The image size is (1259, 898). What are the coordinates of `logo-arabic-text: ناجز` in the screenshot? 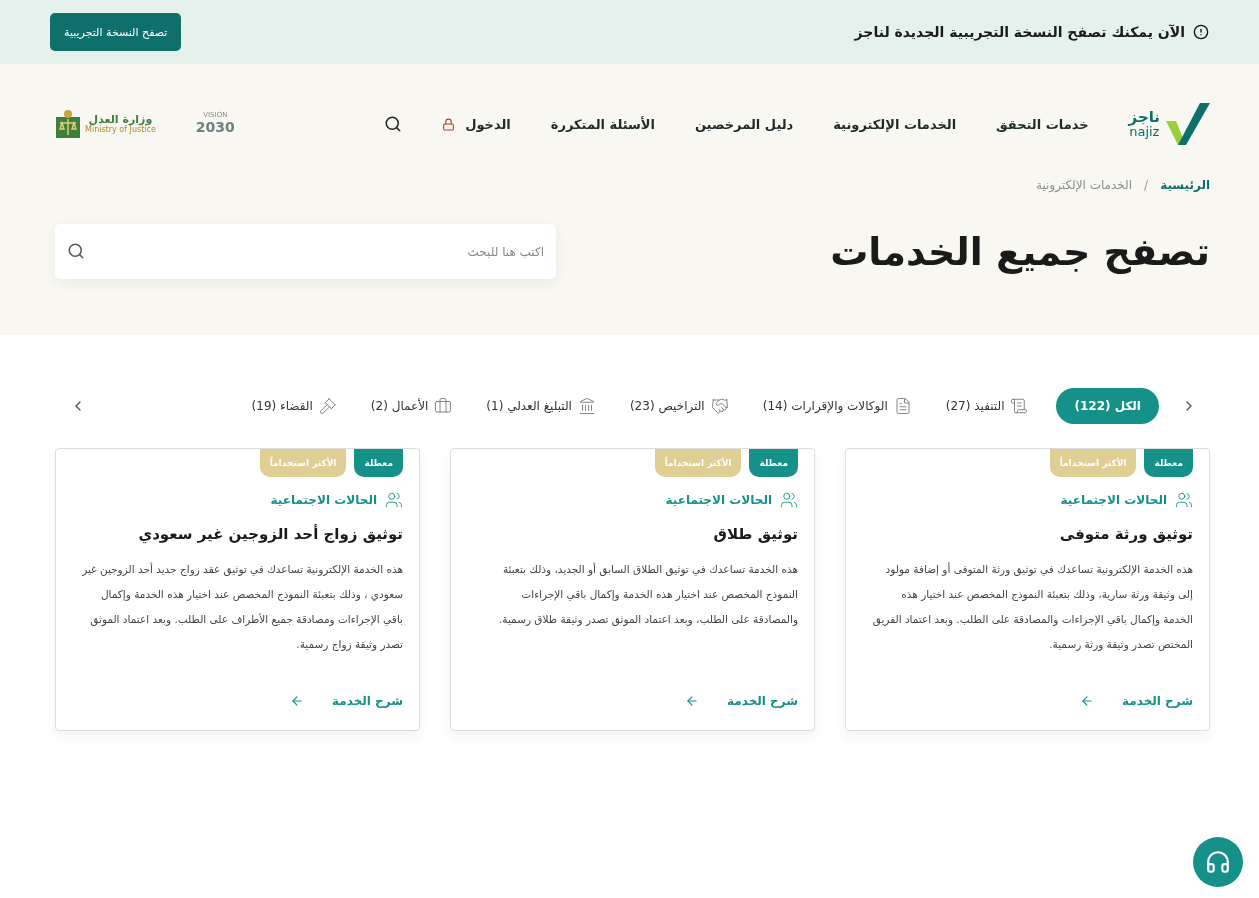 It's located at (1144, 117).